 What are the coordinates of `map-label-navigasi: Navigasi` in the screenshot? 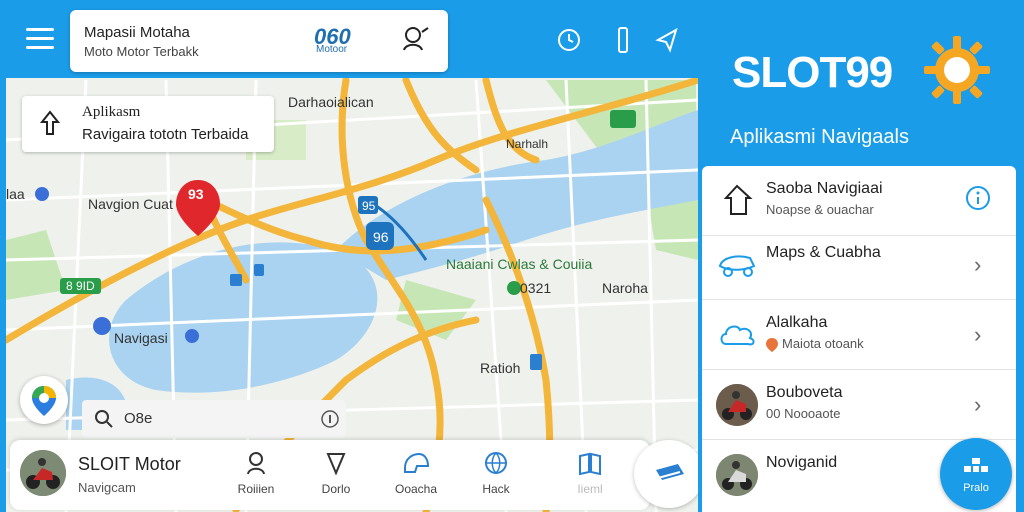 It's located at (141, 338).